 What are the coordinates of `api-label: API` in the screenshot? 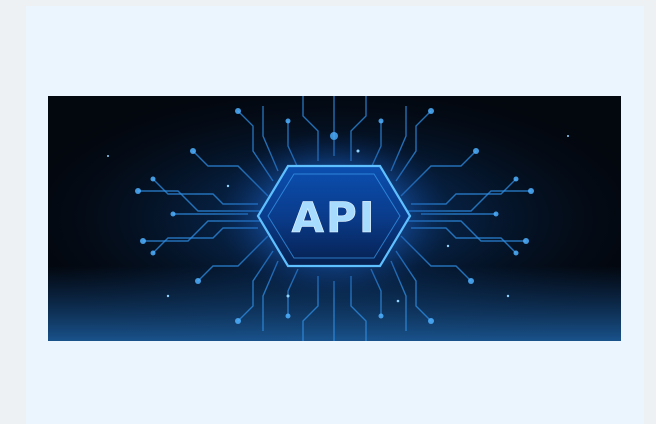 It's located at (334, 217).